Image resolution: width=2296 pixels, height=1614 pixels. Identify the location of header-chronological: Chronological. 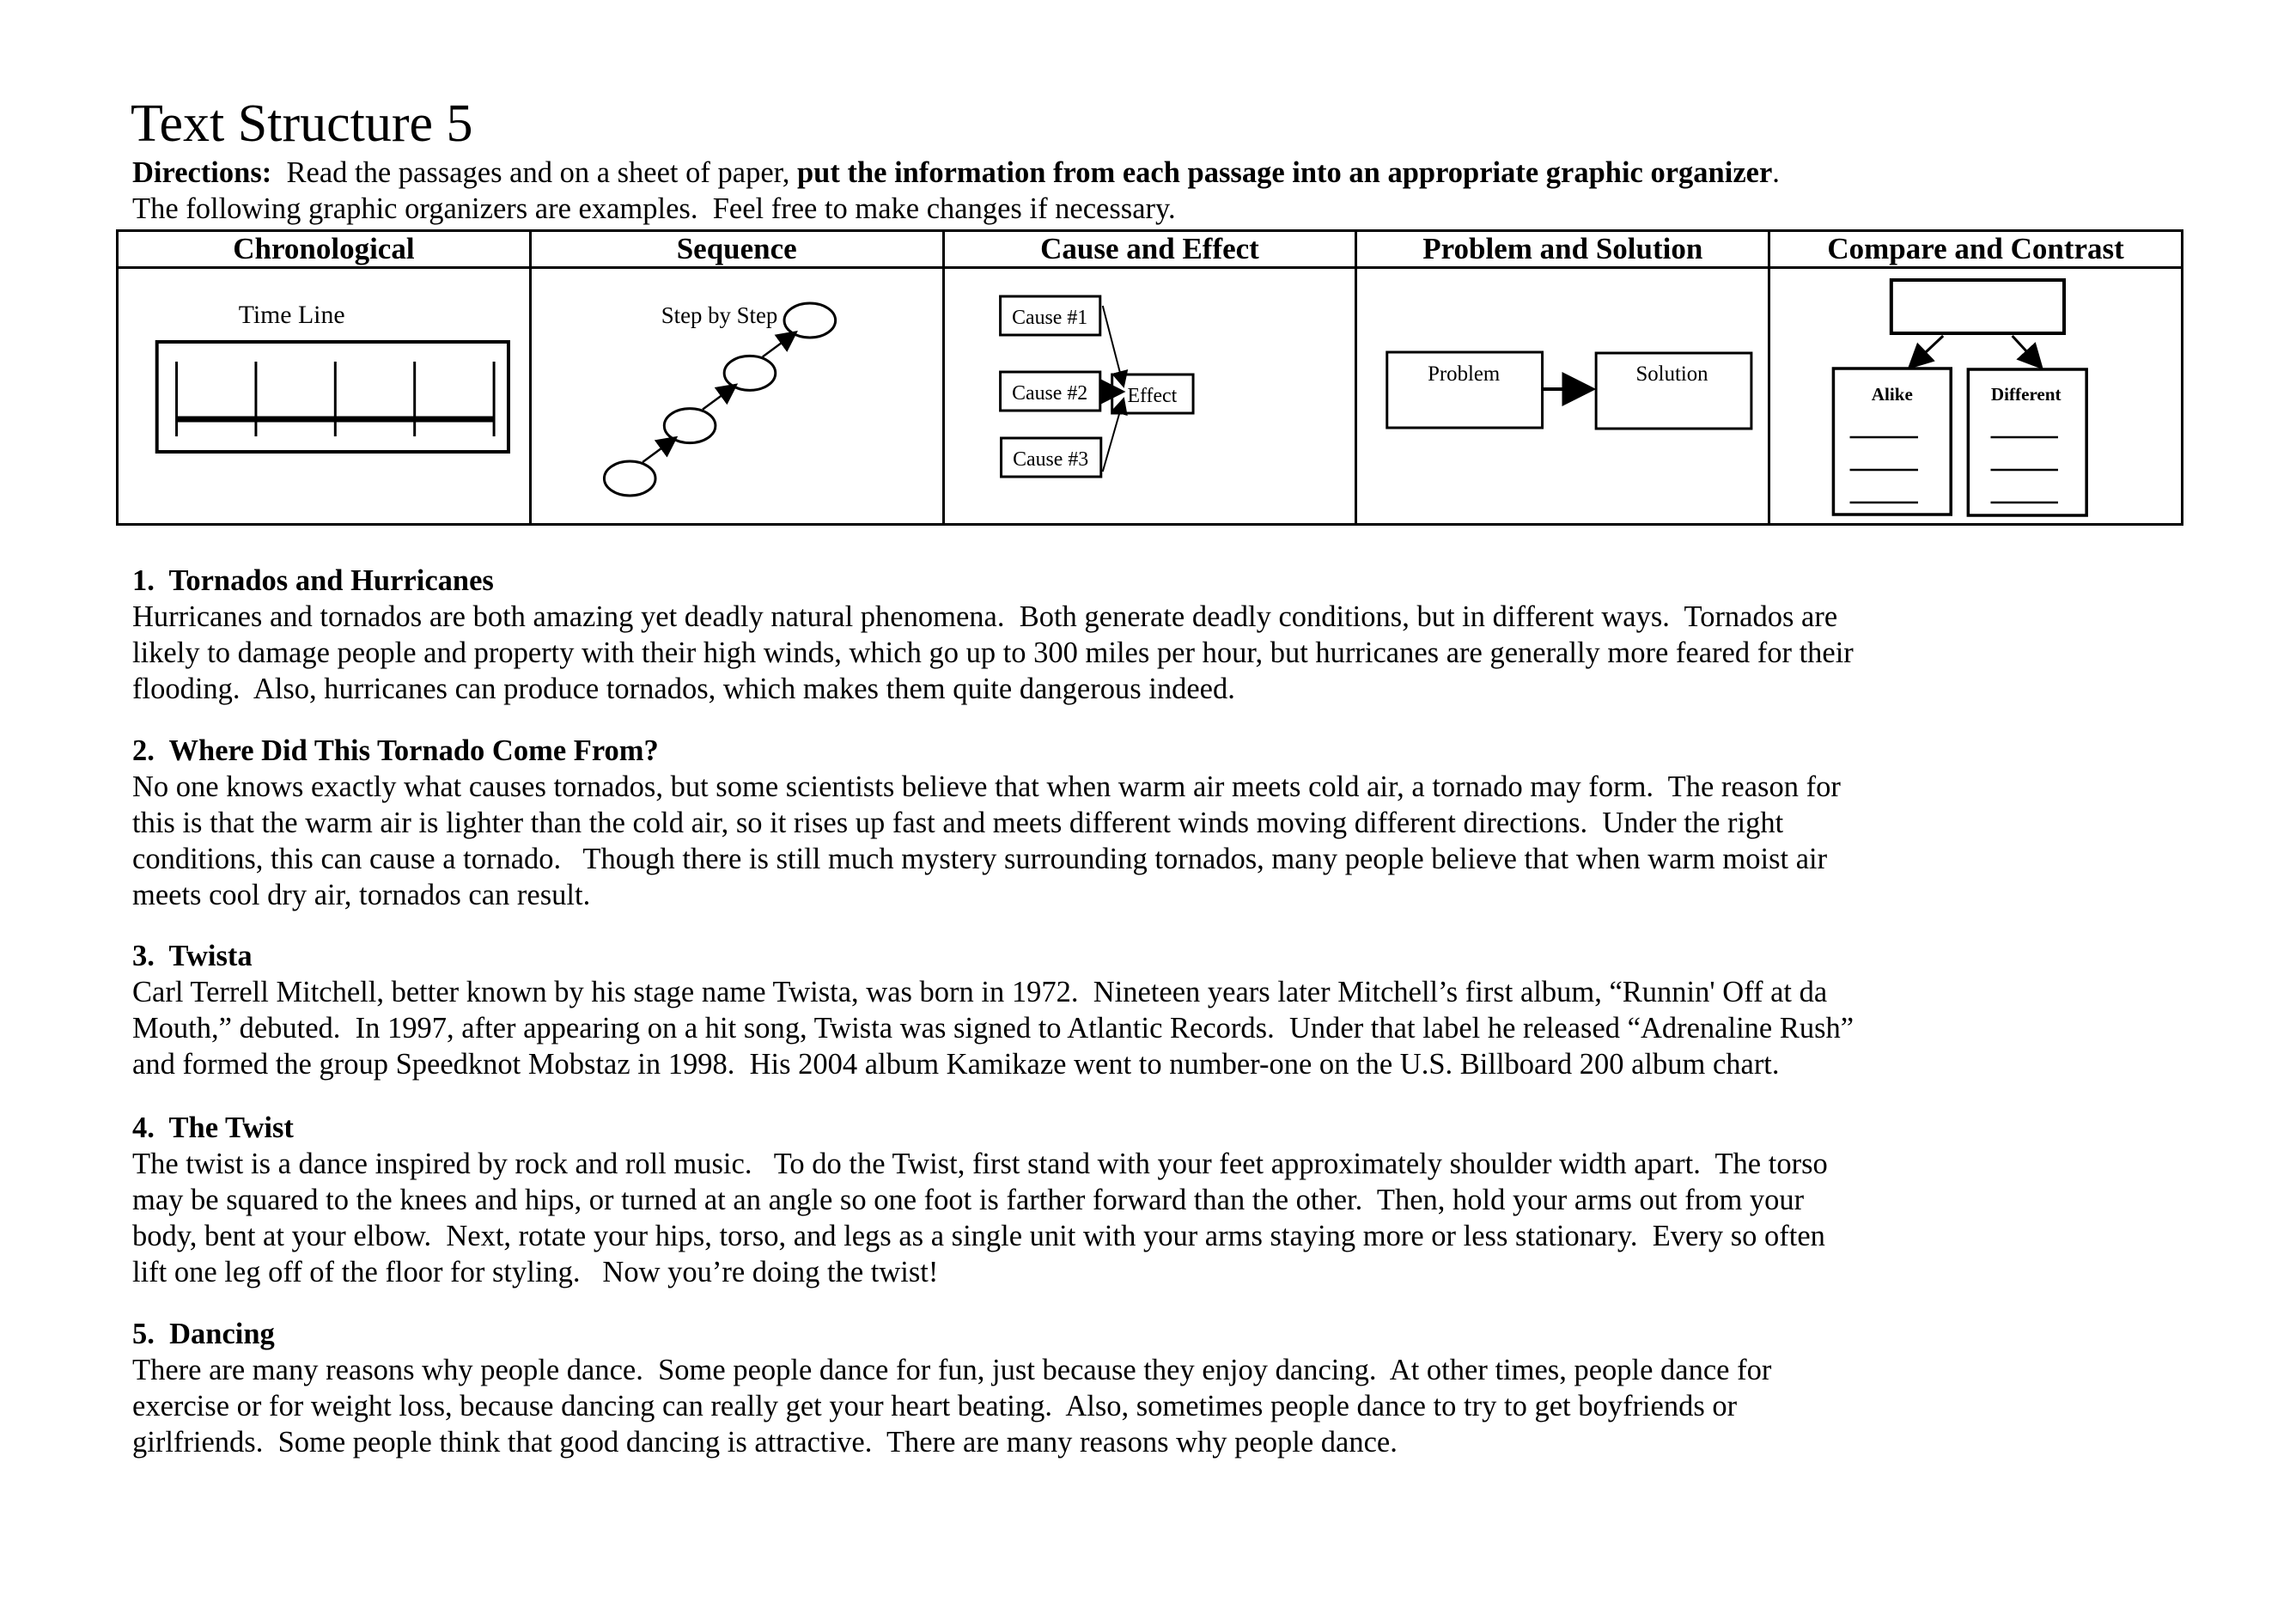
(324, 249).